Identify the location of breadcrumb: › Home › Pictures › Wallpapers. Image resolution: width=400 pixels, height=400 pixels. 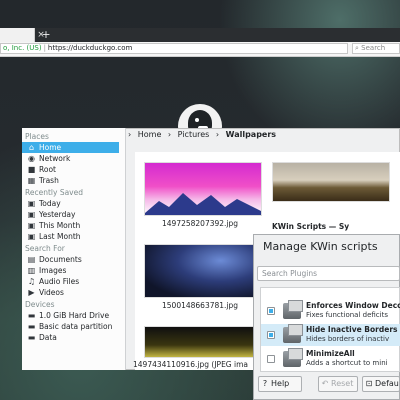
(264, 135).